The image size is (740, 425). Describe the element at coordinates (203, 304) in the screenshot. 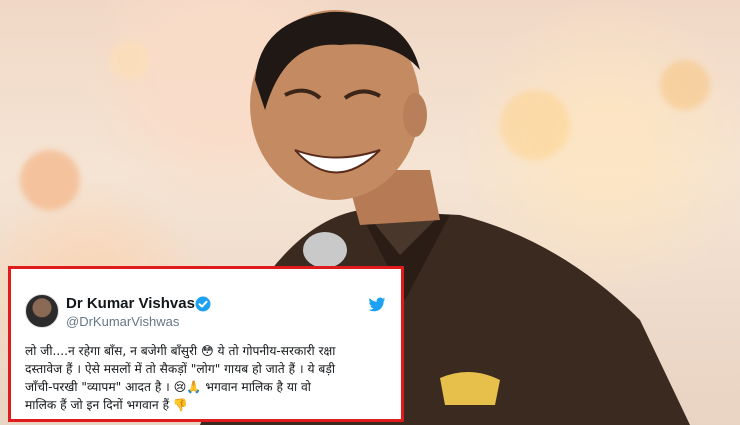

I see `verified-badge-icon` at that location.